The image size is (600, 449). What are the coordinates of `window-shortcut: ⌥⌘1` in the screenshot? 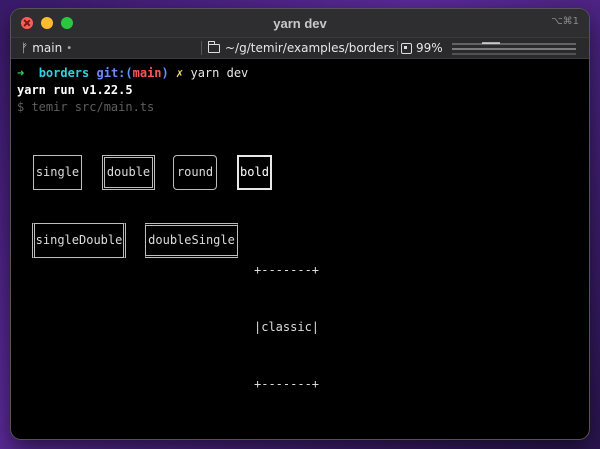 It's located at (565, 21).